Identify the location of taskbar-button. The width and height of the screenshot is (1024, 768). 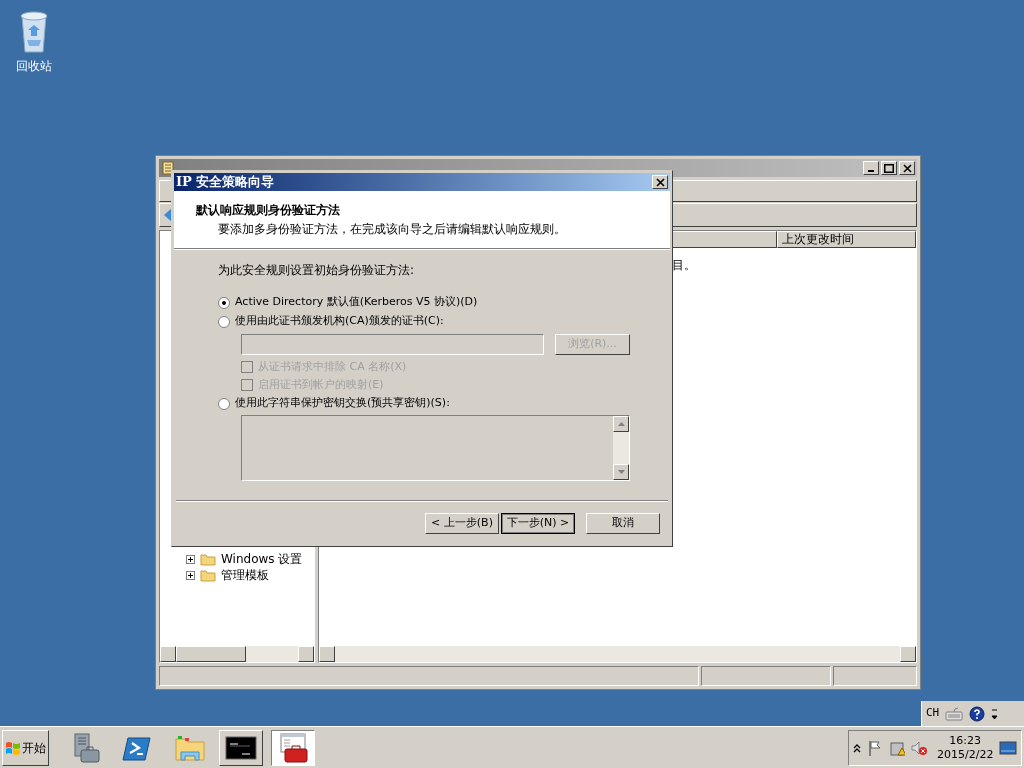
(293, 747).